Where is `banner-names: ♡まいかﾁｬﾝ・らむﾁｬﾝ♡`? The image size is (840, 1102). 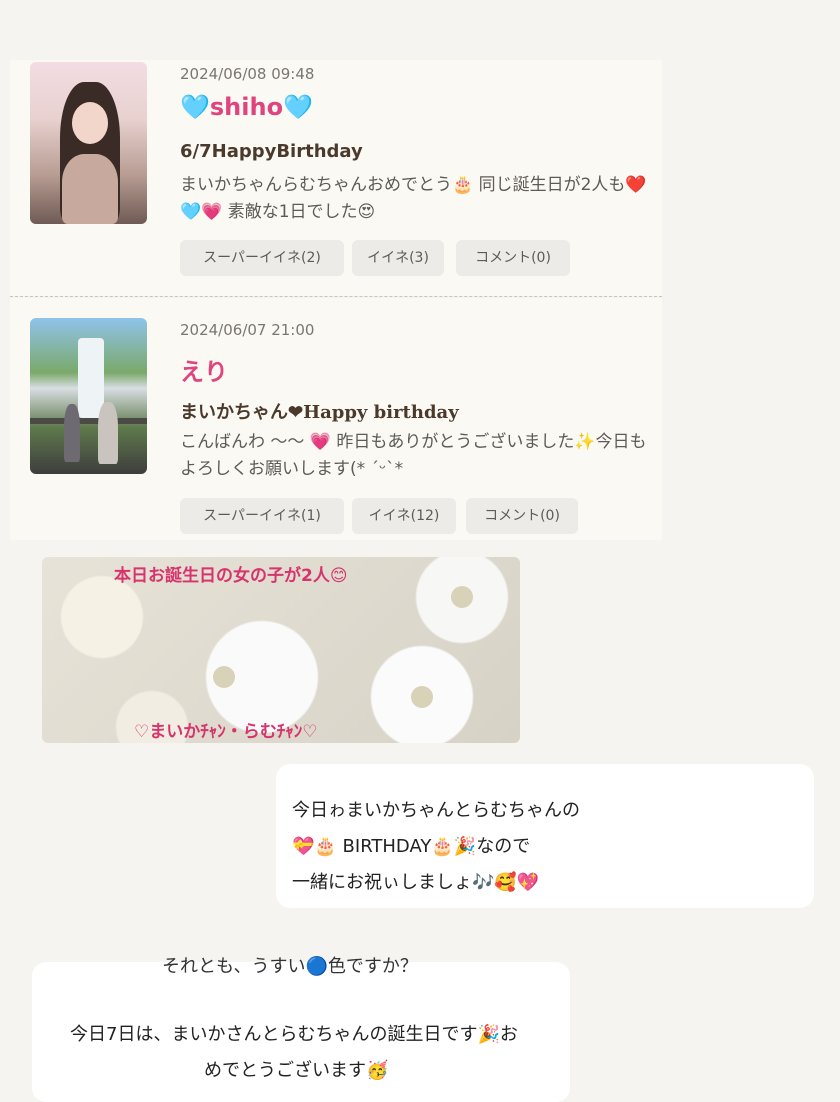 banner-names: ♡まいかﾁｬﾝ・らむﾁｬﾝ♡ is located at coordinates (226, 732).